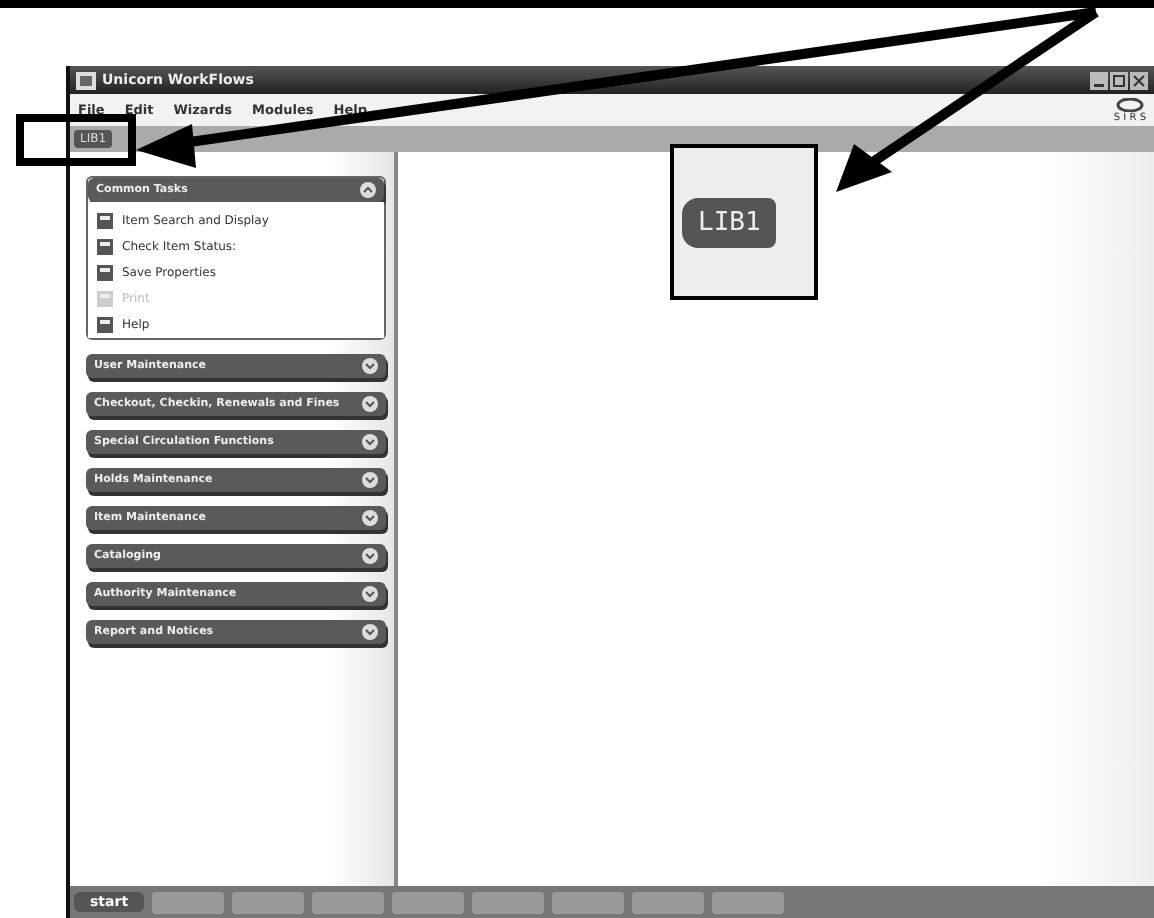  What do you see at coordinates (1119, 80) in the screenshot?
I see `maximize-icon` at bounding box center [1119, 80].